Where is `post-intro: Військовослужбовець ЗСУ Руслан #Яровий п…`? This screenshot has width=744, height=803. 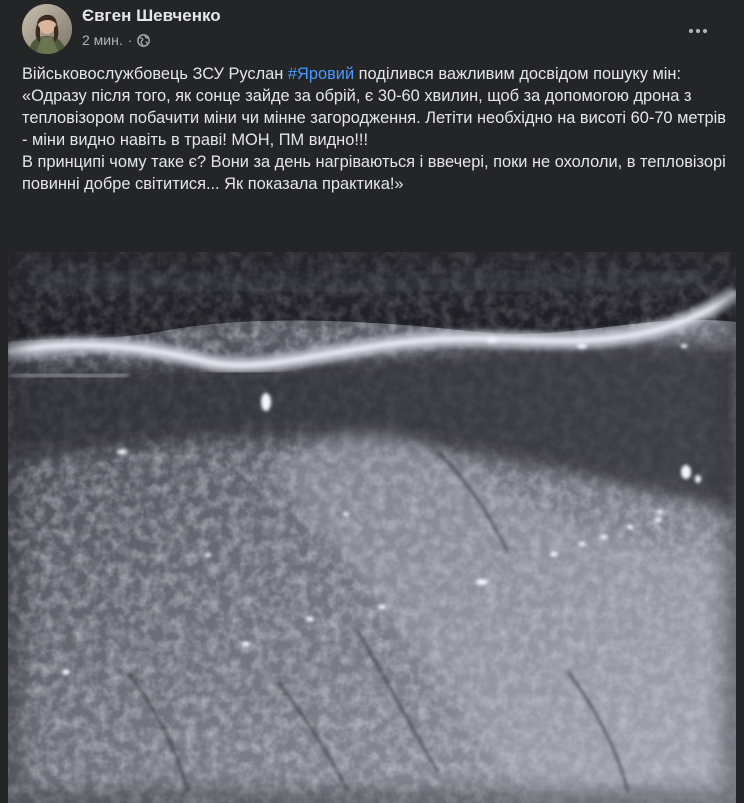
post-intro: Військовослужбовець ЗСУ Руслан #Яровий п… is located at coordinates (374, 74).